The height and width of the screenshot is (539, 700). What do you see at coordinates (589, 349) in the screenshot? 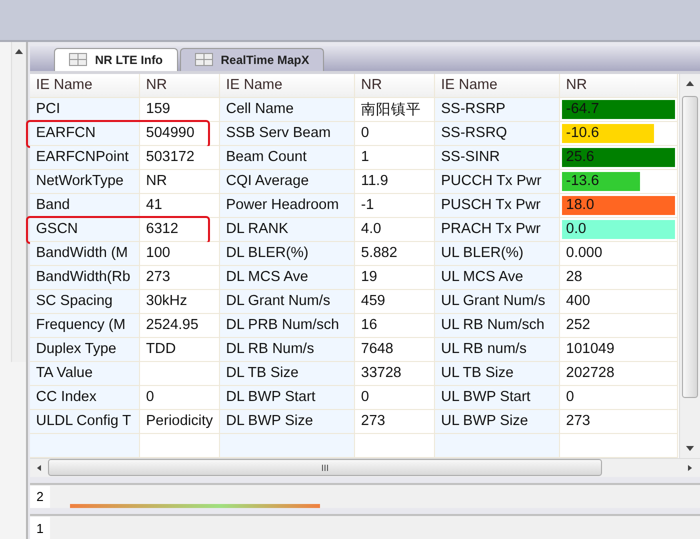
I see `field-value: 101049` at bounding box center [589, 349].